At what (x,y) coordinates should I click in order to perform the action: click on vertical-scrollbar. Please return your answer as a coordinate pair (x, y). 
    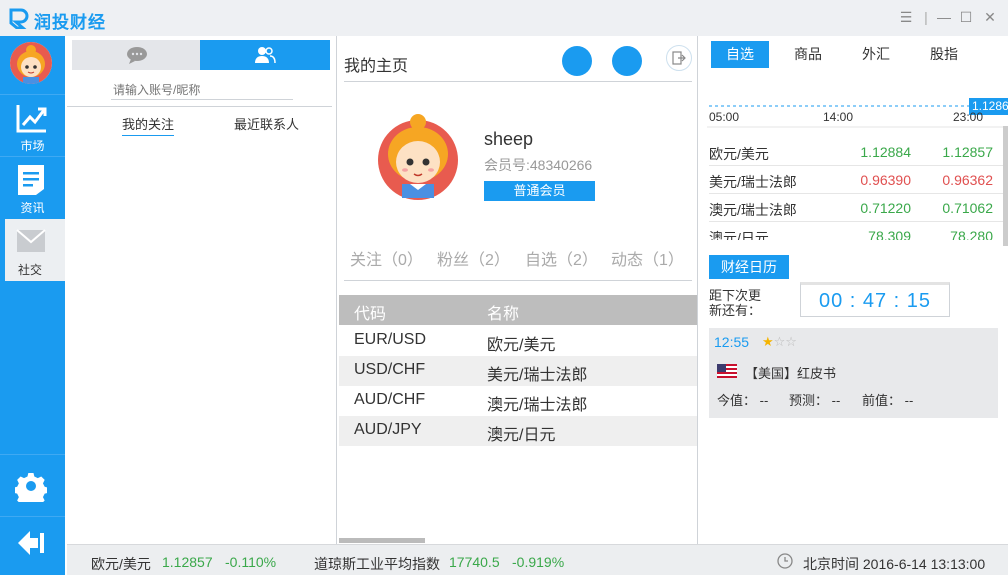
    Looking at the image, I should click on (1005, 186).